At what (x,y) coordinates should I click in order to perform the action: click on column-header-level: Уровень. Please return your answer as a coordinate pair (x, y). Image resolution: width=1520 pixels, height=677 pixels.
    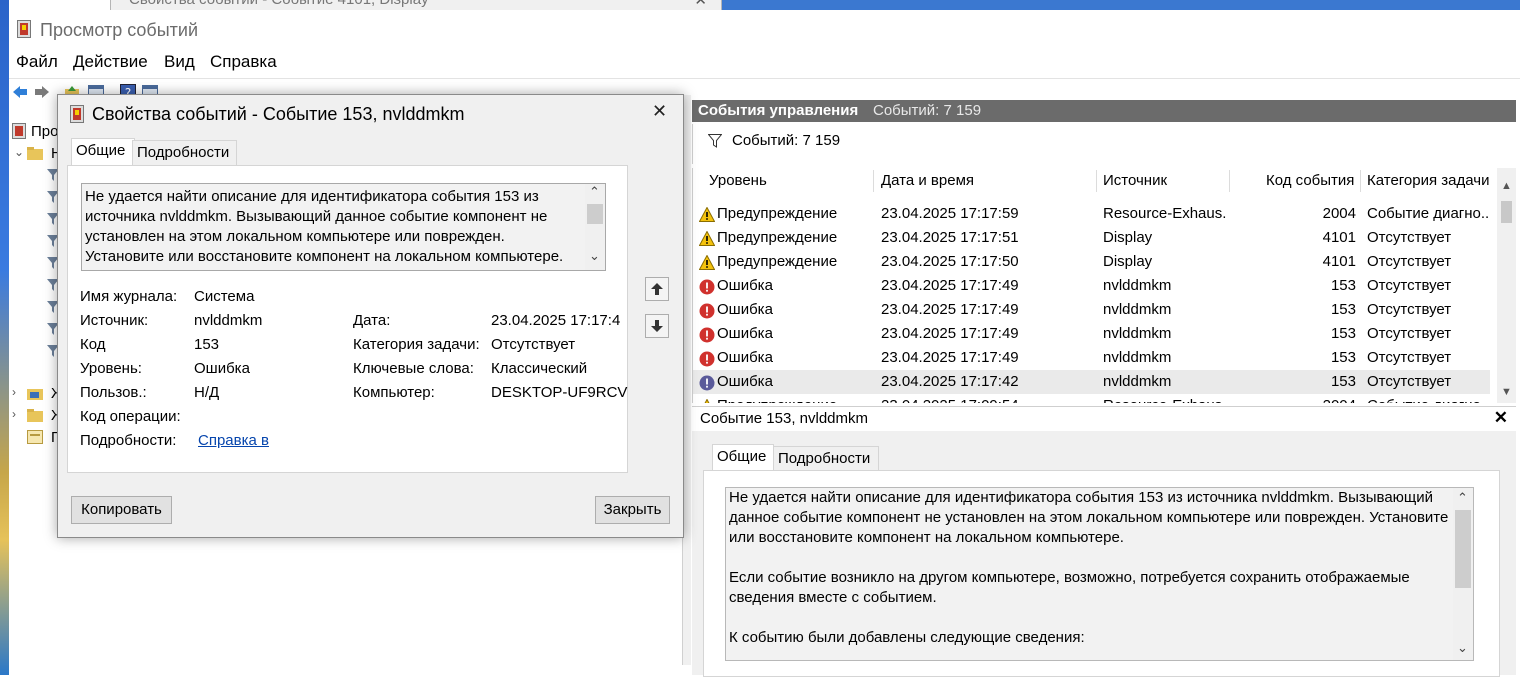
    Looking at the image, I should click on (738, 183).